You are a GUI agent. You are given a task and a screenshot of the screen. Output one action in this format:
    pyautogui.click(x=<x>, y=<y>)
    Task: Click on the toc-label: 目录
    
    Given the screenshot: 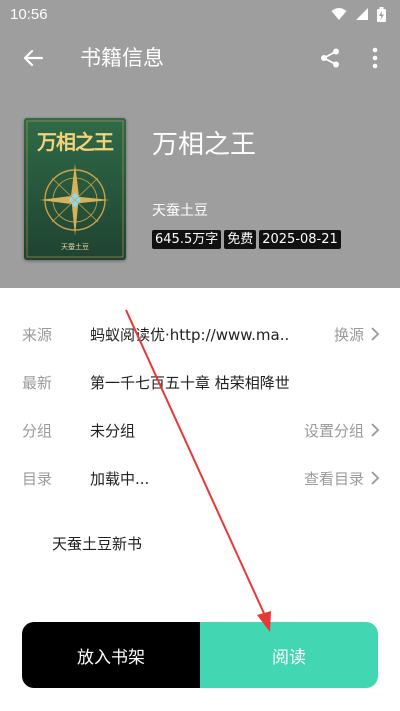 What is the action you would take?
    pyautogui.click(x=37, y=479)
    